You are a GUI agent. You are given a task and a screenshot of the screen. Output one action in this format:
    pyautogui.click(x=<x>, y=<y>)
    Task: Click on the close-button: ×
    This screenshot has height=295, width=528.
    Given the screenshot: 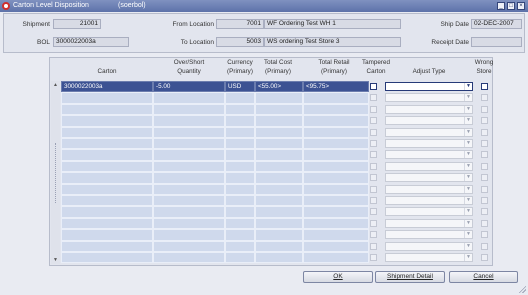 What is the action you would take?
    pyautogui.click(x=521, y=6)
    